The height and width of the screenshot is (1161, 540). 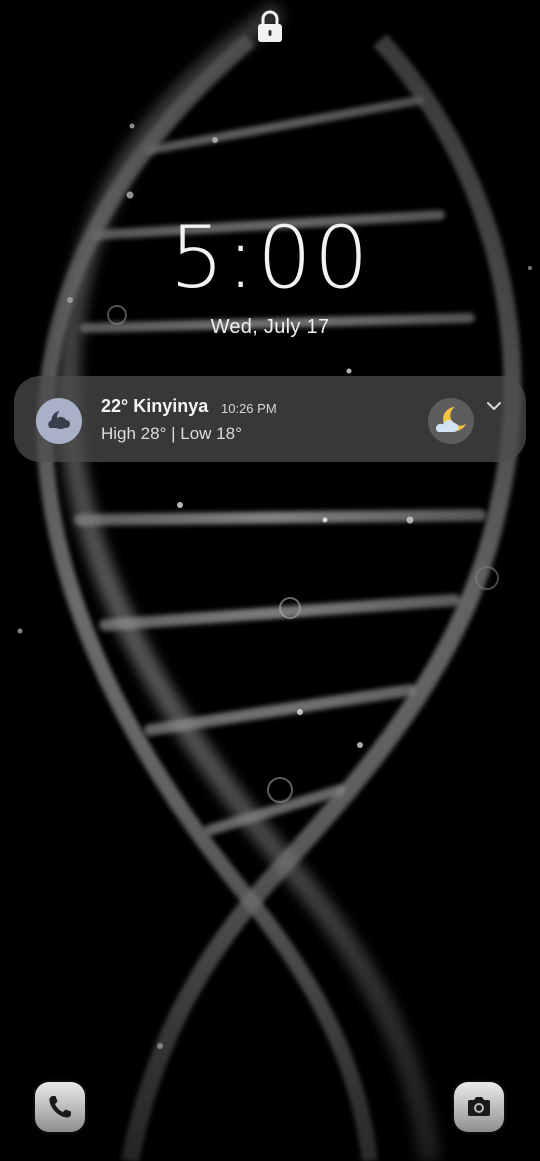 I want to click on camera-shortcut-button, so click(x=479, y=1107).